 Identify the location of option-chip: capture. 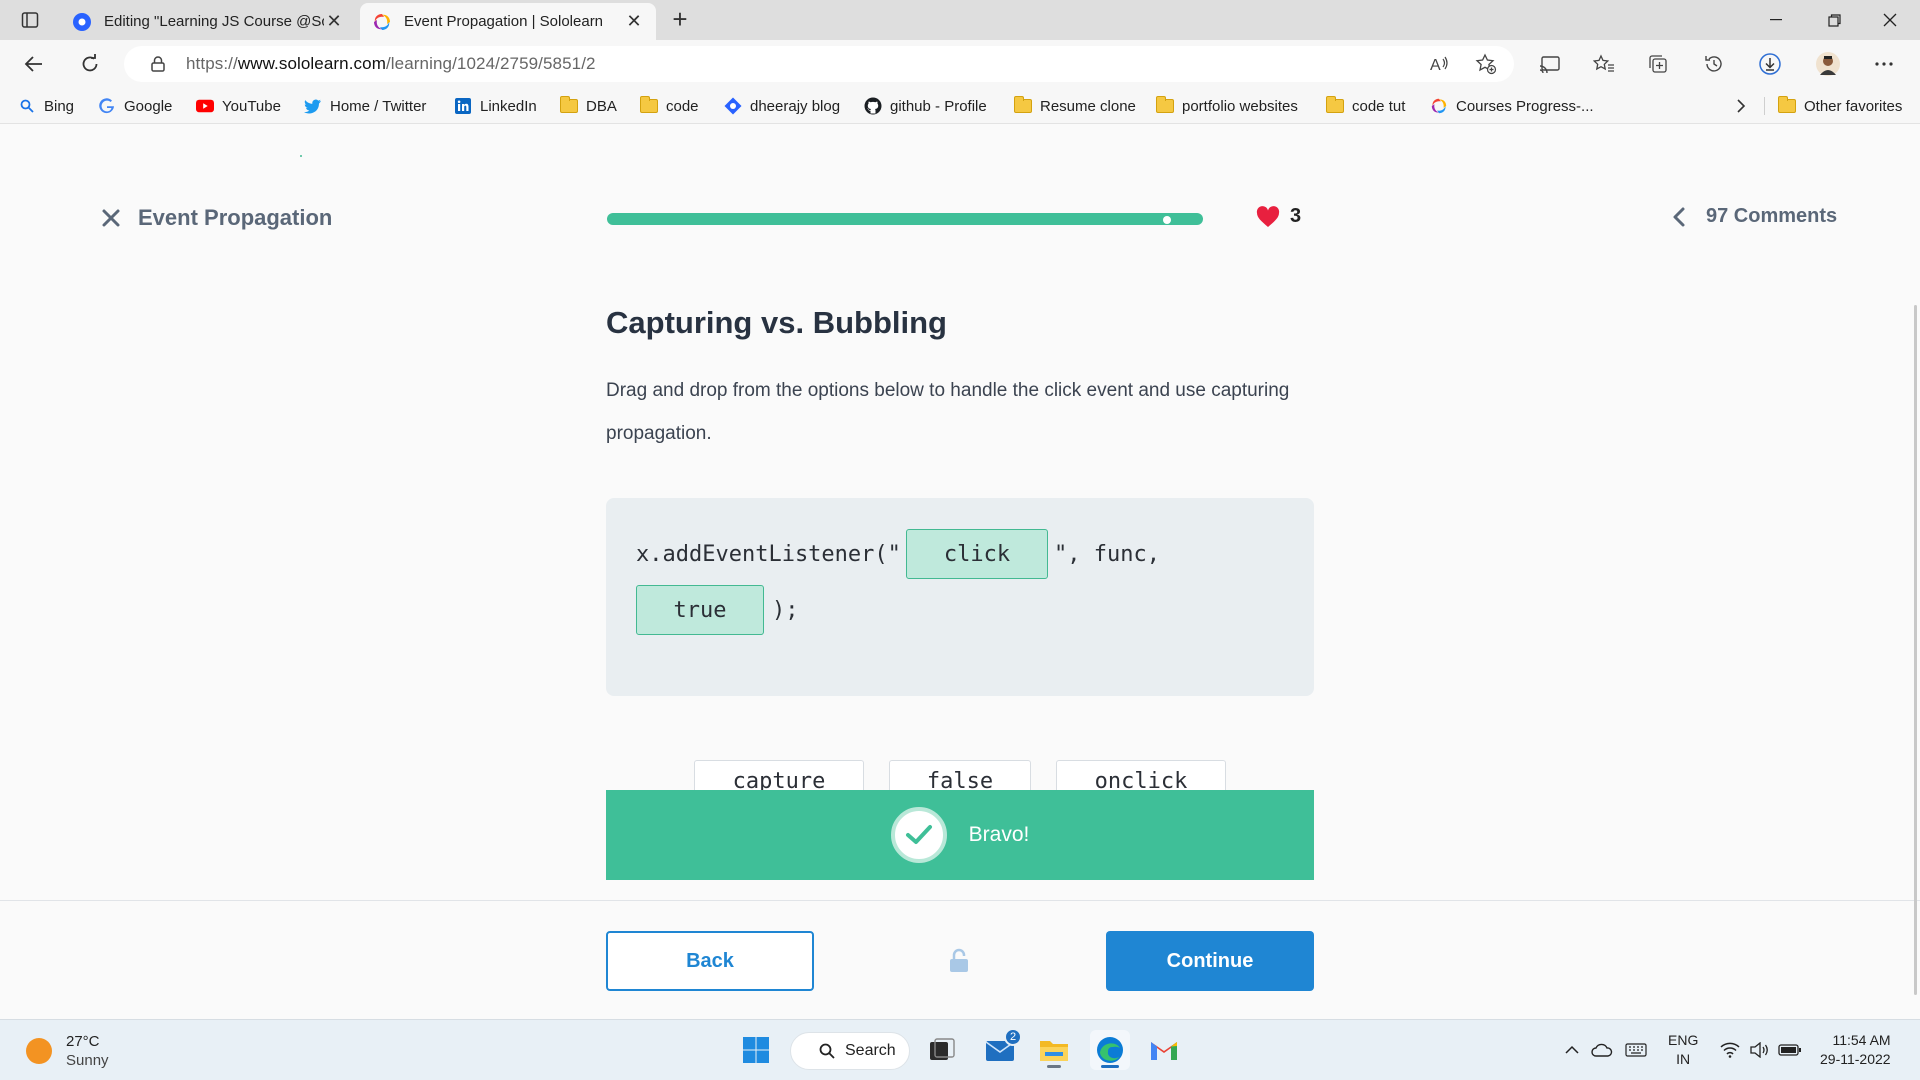
(779, 775).